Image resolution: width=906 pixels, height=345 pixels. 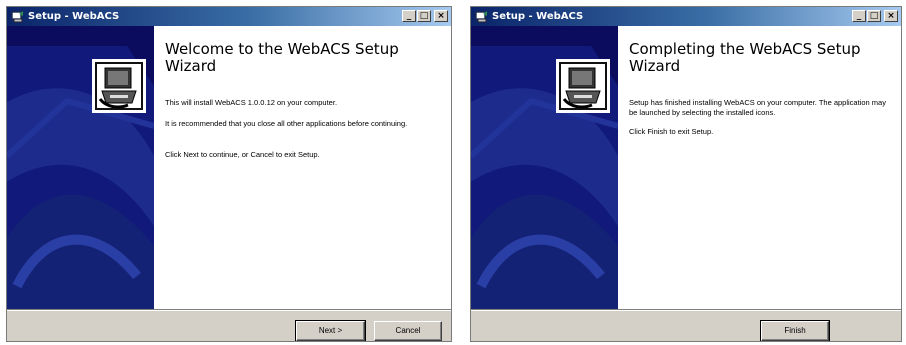 What do you see at coordinates (408, 331) in the screenshot?
I see `cancel-button: Cancel` at bounding box center [408, 331].